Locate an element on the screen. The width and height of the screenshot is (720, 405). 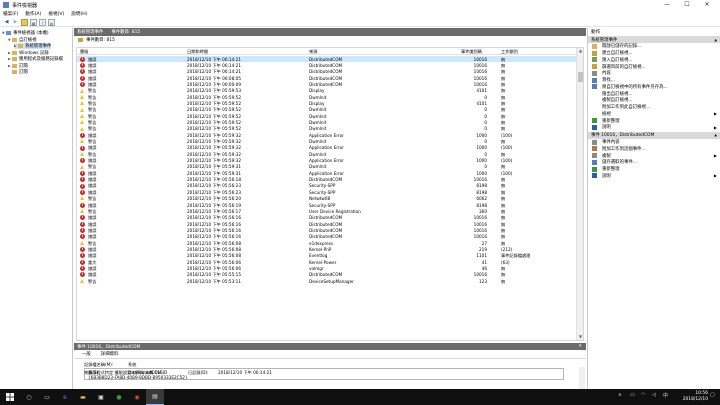
cell-id: 219 is located at coordinates (483, 249).